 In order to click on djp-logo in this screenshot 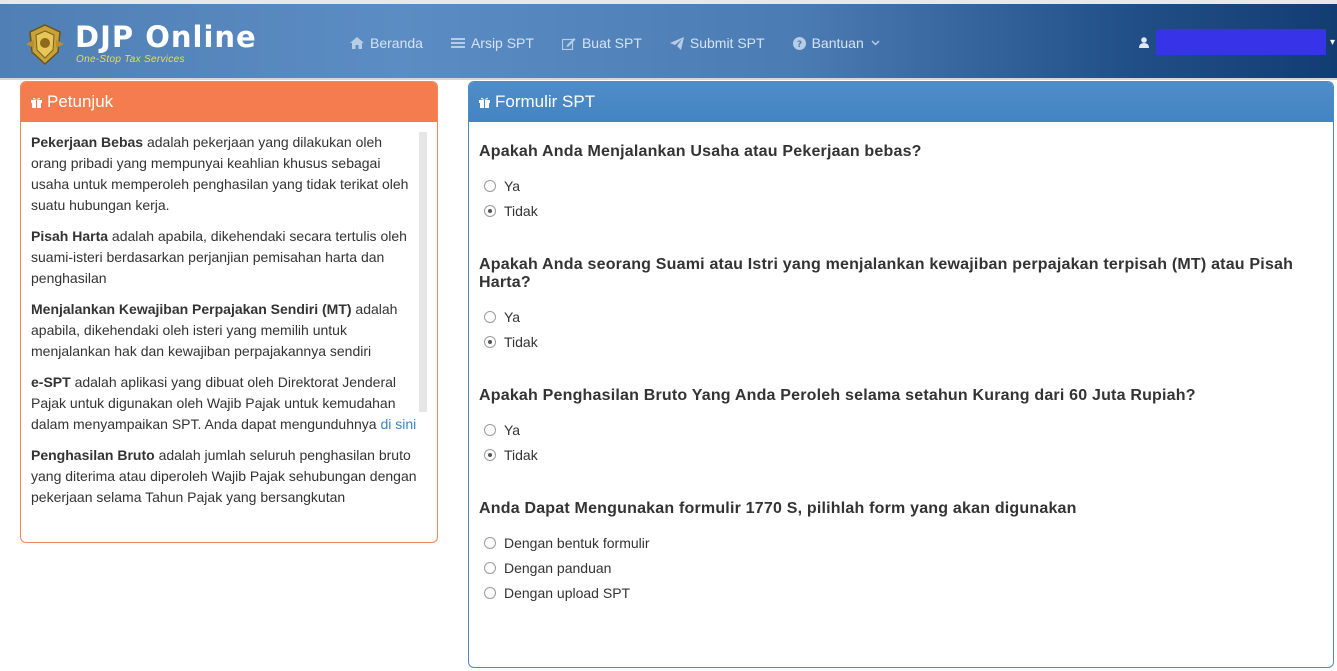, I will do `click(45, 45)`.